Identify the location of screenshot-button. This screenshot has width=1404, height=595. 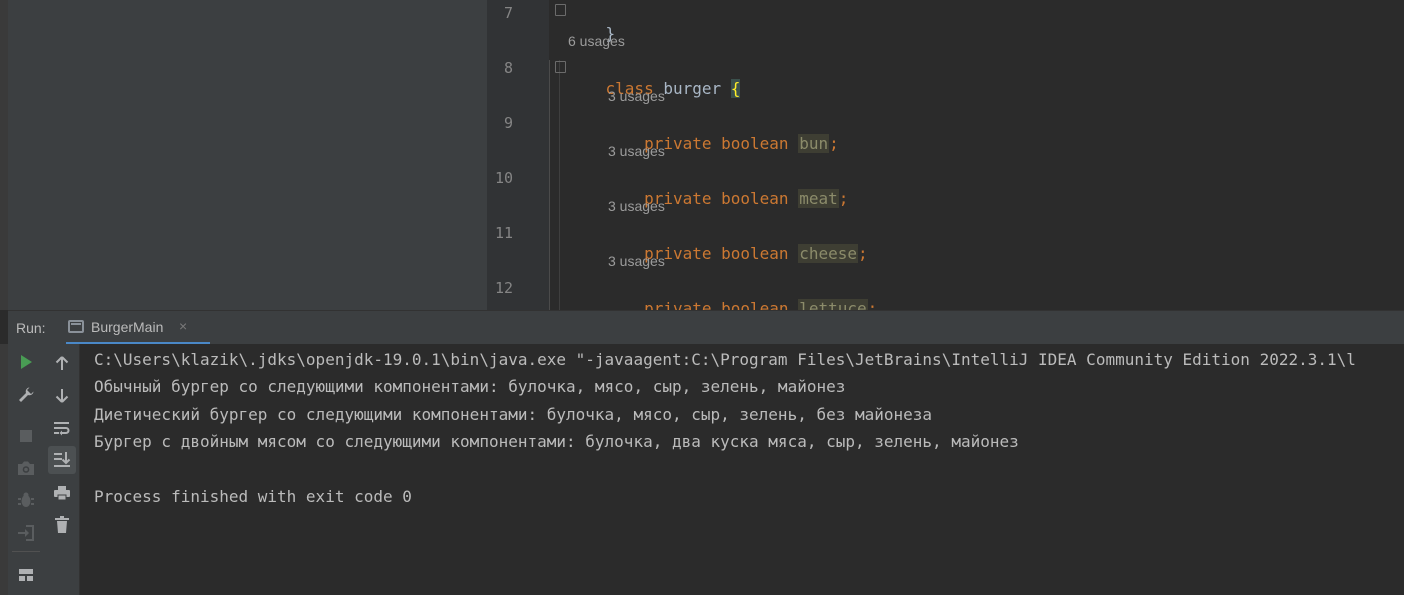
(26, 468).